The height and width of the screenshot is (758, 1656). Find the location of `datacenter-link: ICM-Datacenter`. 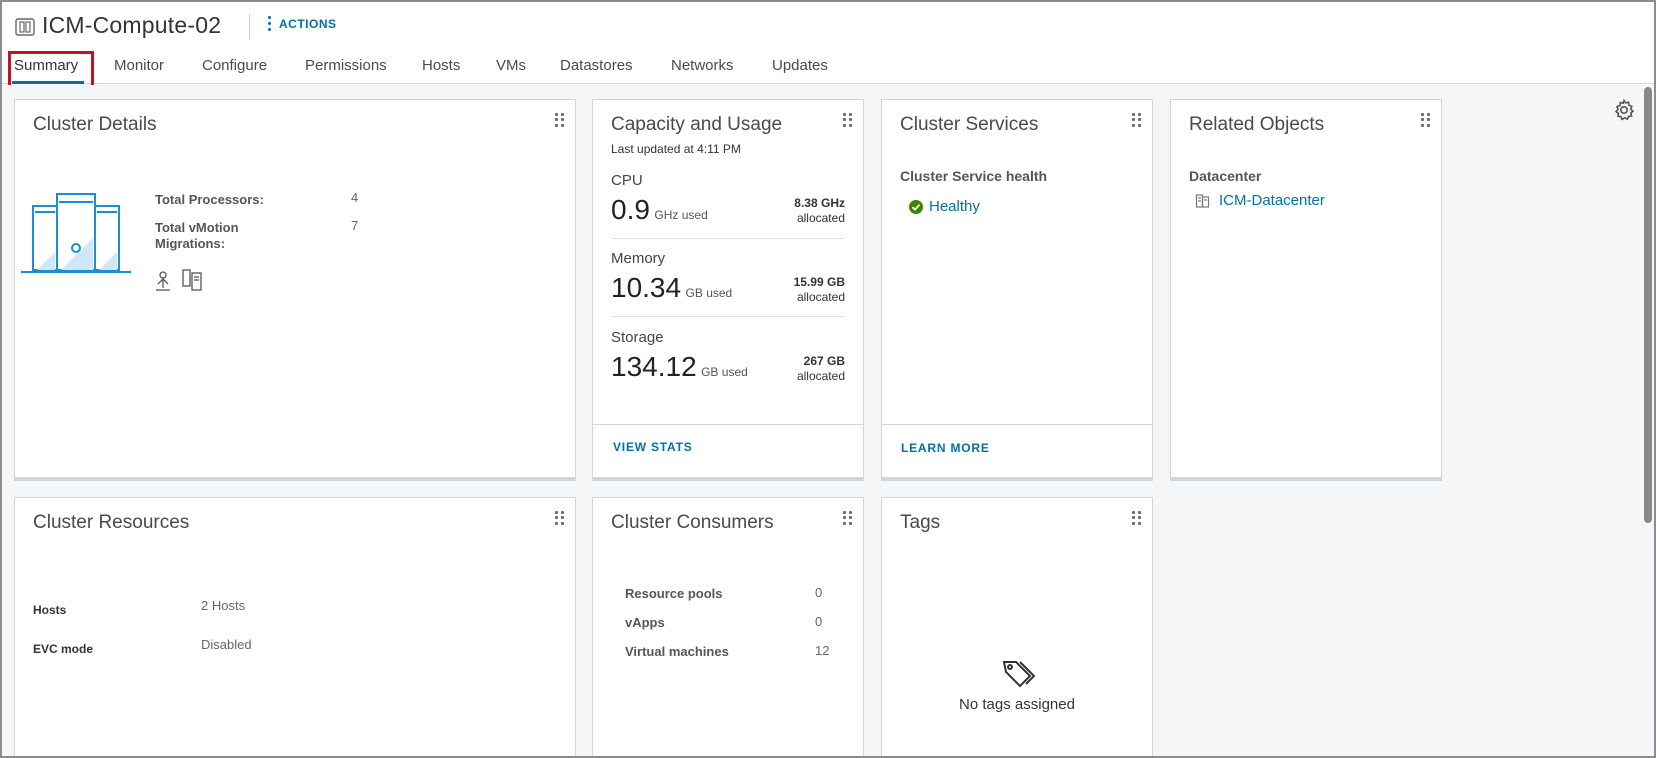

datacenter-link: ICM-Datacenter is located at coordinates (1272, 200).